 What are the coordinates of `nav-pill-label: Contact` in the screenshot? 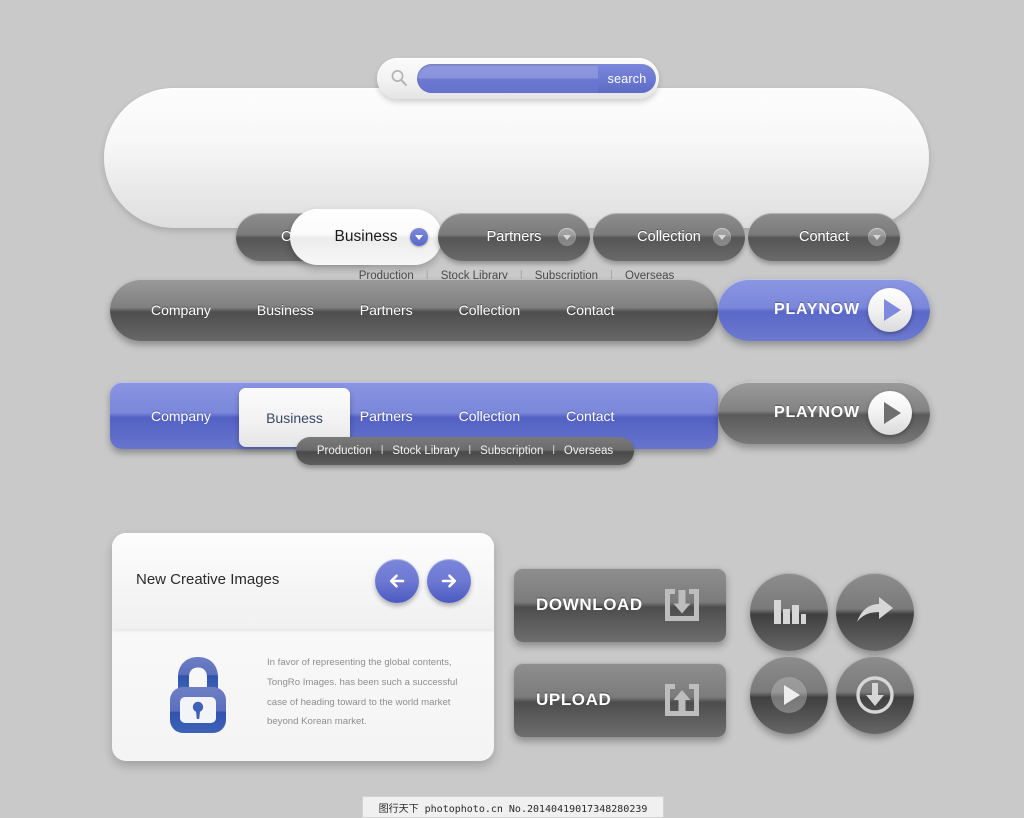 It's located at (824, 237).